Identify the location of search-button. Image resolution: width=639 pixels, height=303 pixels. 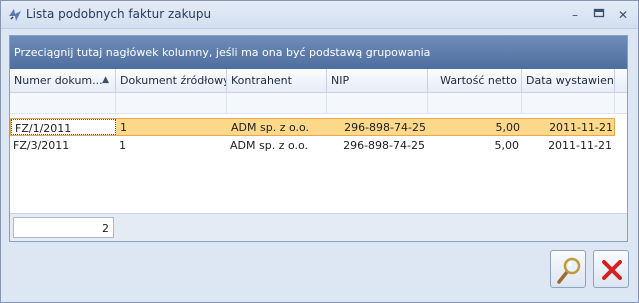
(568, 269).